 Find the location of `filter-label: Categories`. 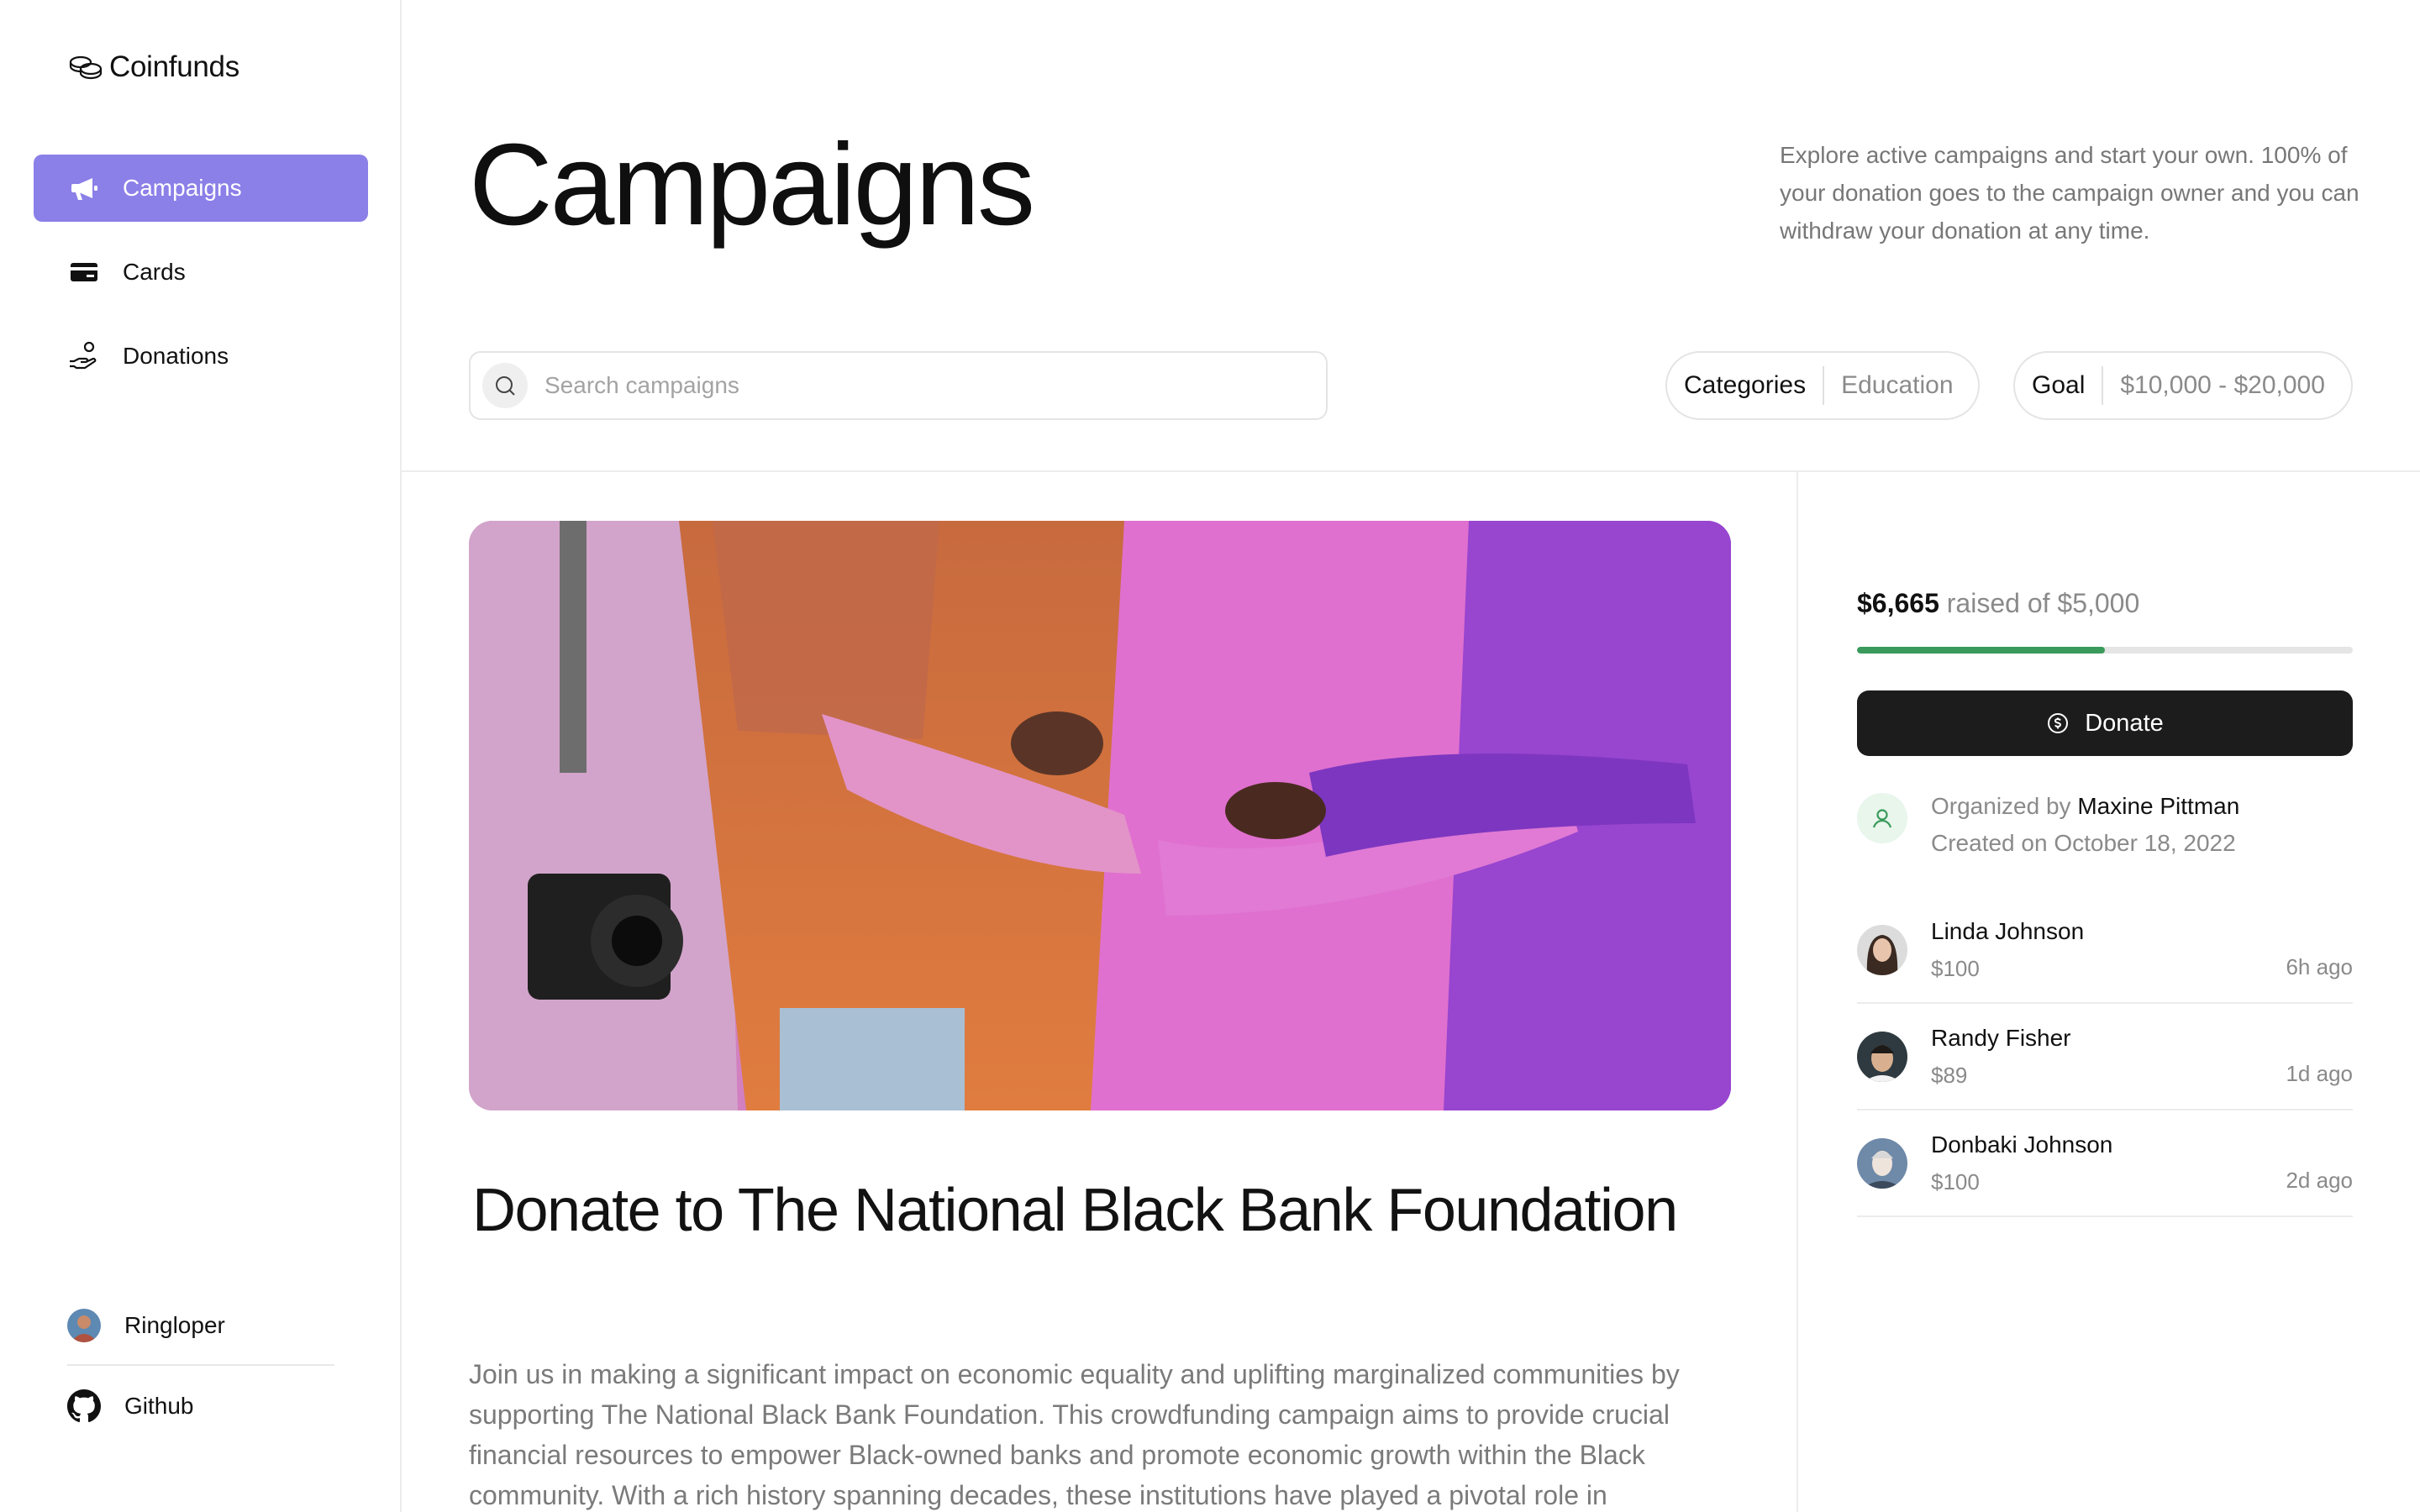

filter-label: Categories is located at coordinates (1745, 385).